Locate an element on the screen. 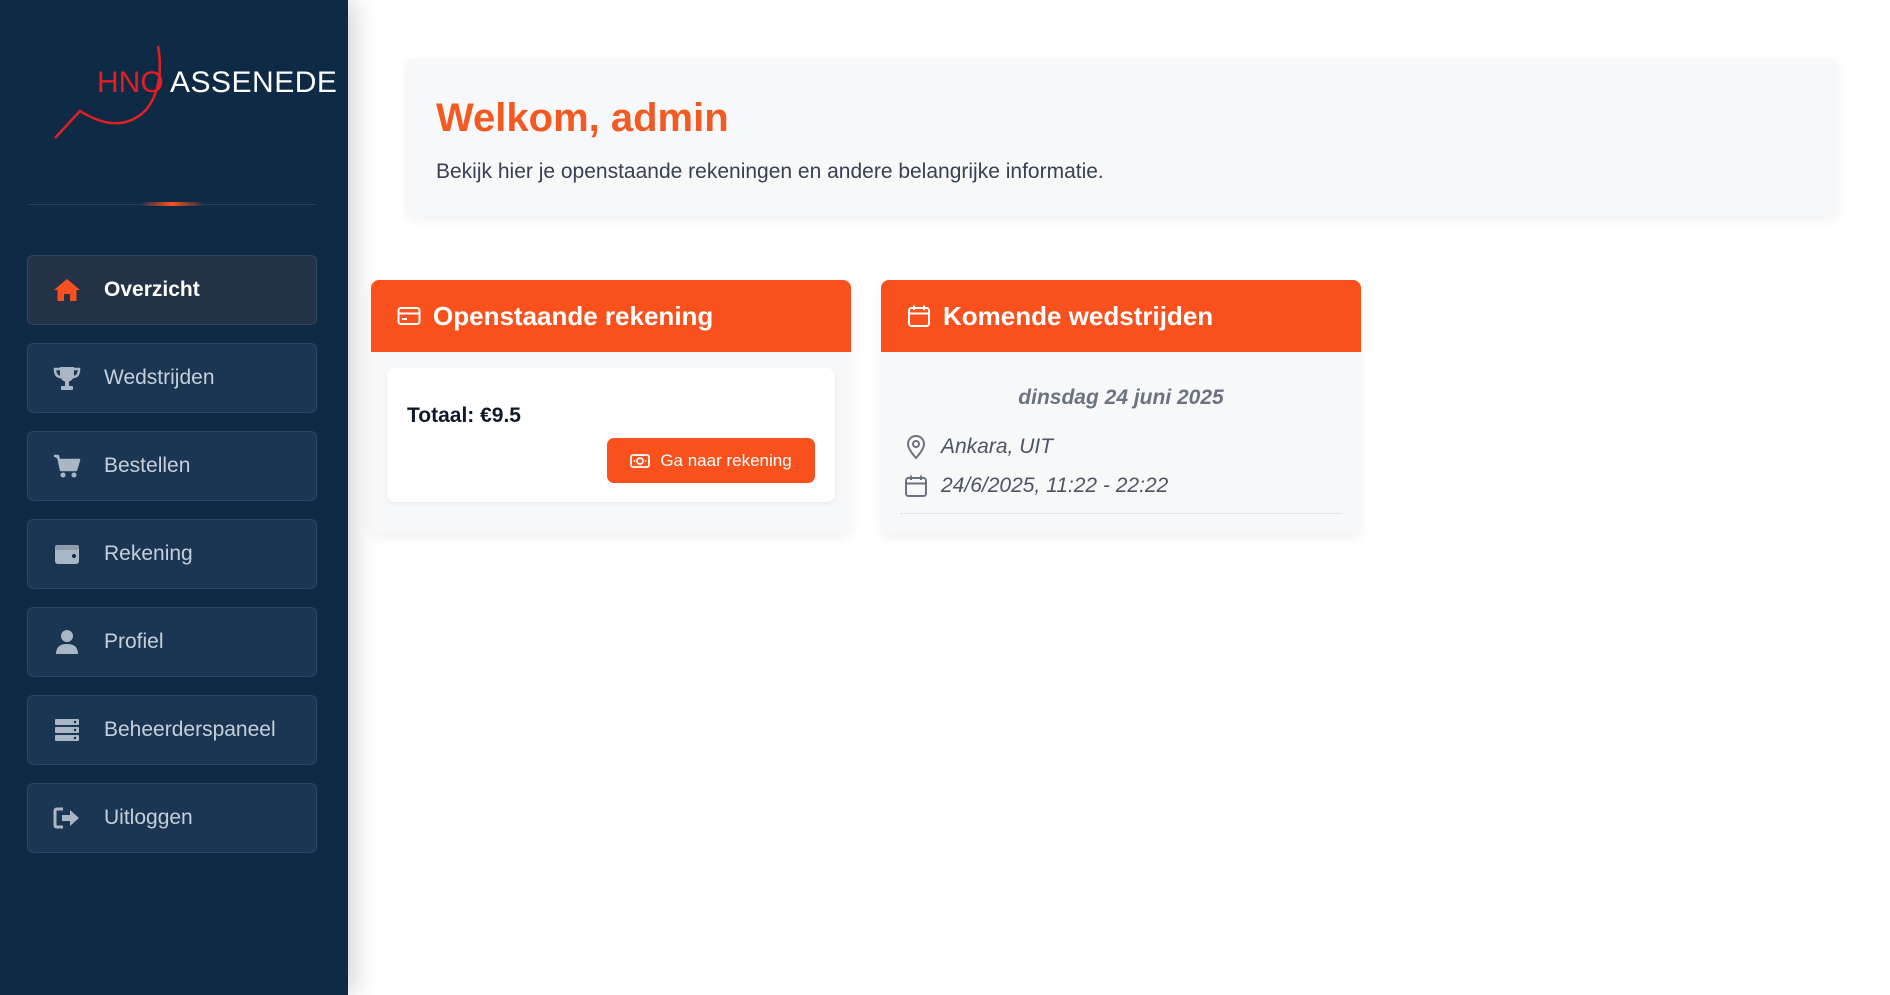 The width and height of the screenshot is (1890, 995). sidebar-item-label: Overzicht is located at coordinates (152, 289).